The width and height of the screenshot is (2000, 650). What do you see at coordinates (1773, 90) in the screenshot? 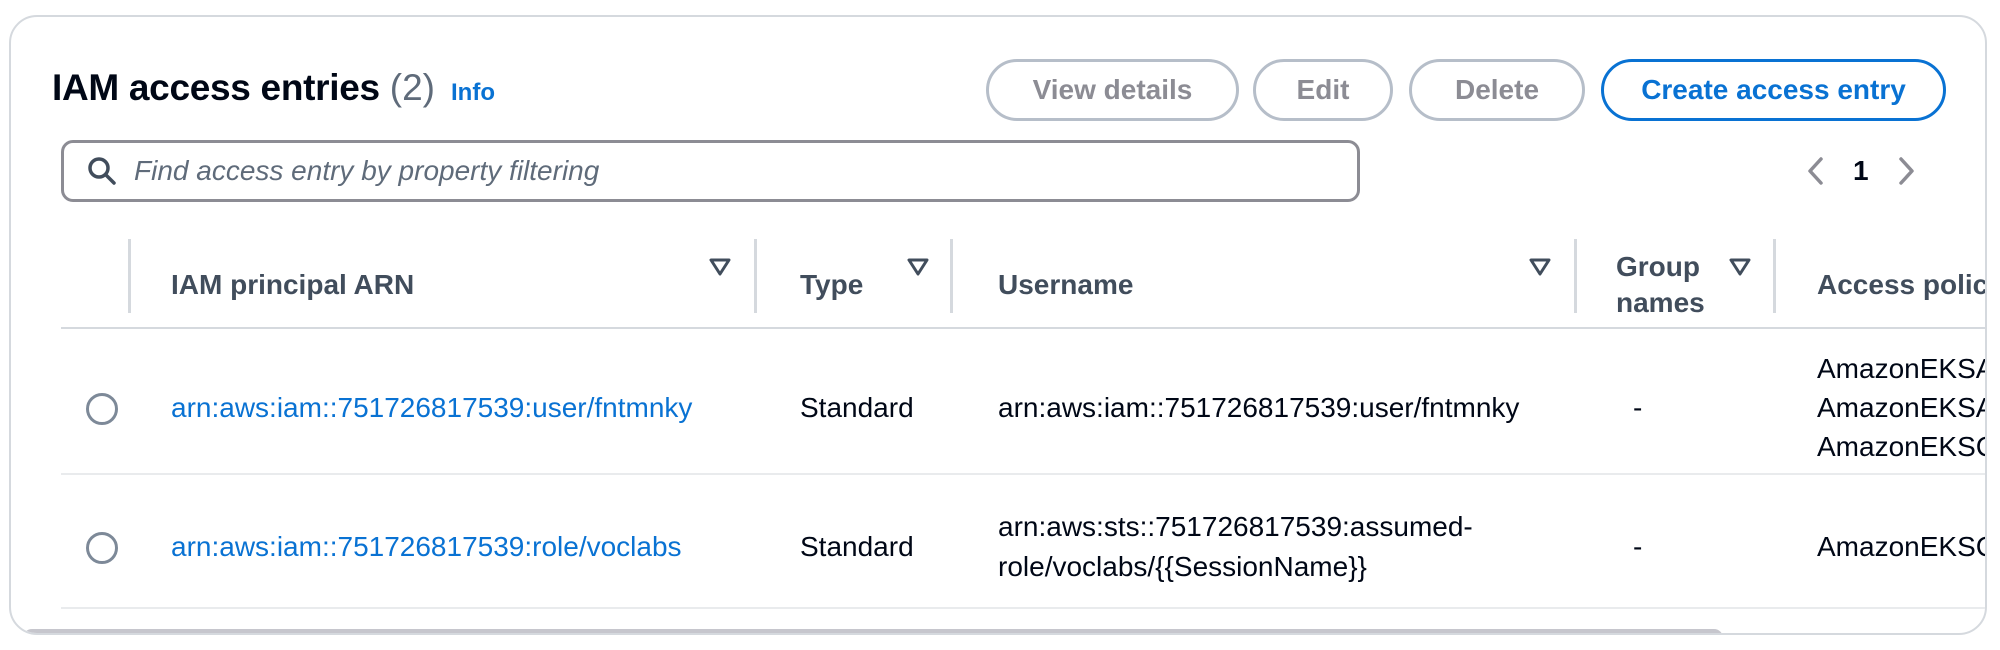
I see `create-access-entry-button: Create access entry` at bounding box center [1773, 90].